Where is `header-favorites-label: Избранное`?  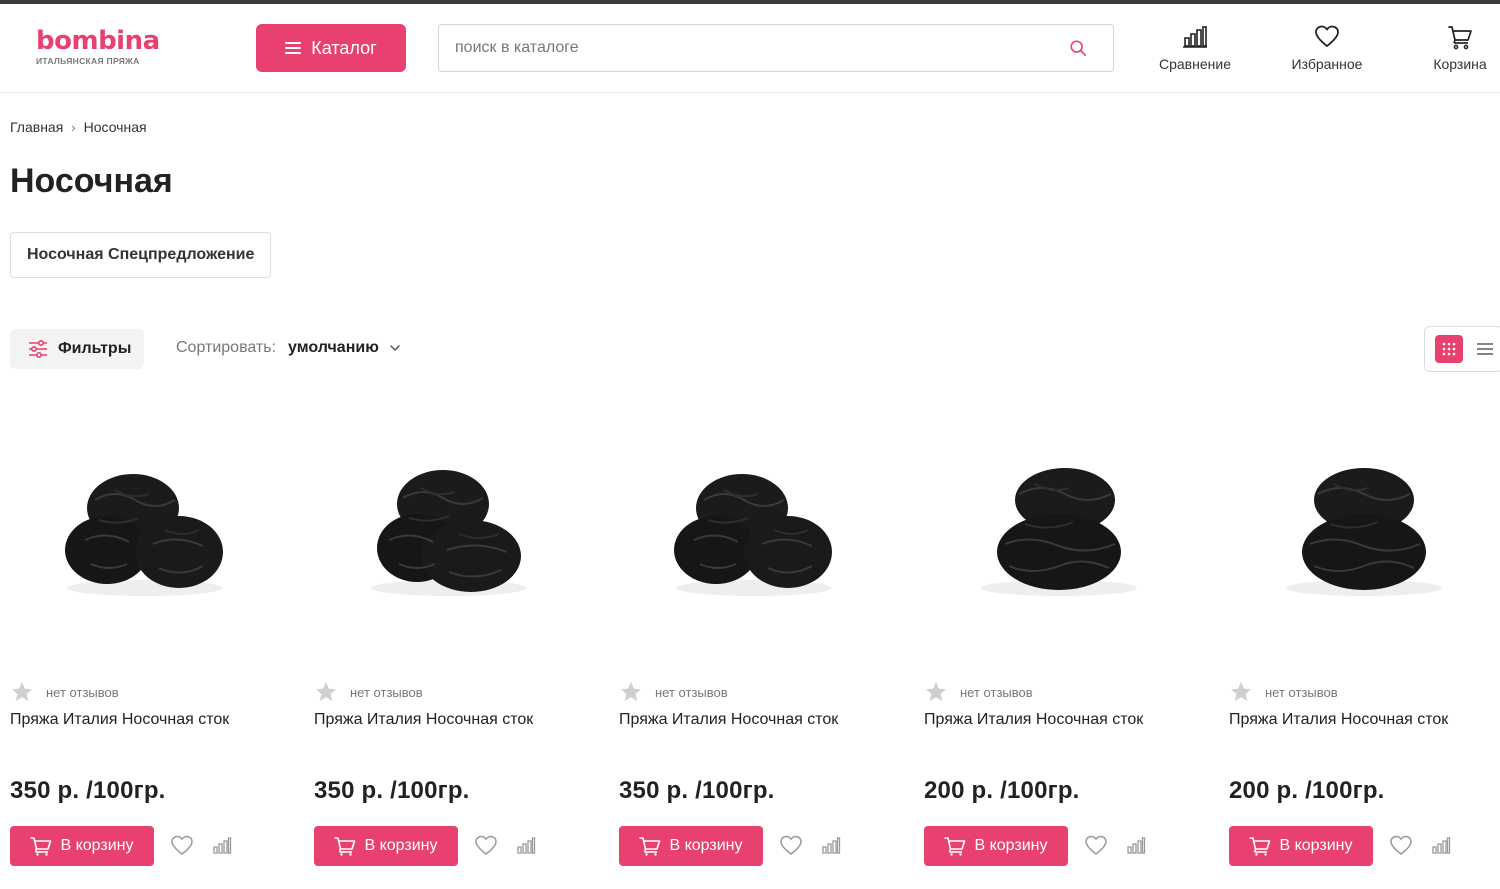 header-favorites-label: Избранное is located at coordinates (1327, 64).